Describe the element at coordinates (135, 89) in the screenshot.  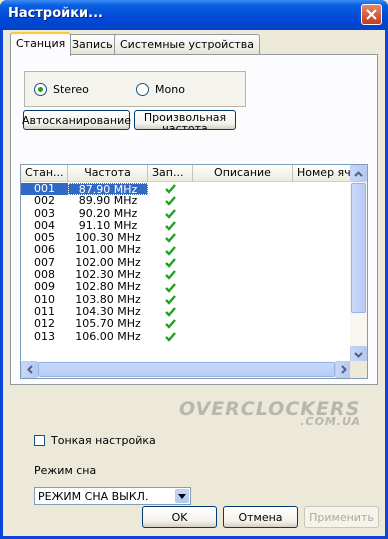
I see `audio-mode-group: Stereo Mono` at that location.